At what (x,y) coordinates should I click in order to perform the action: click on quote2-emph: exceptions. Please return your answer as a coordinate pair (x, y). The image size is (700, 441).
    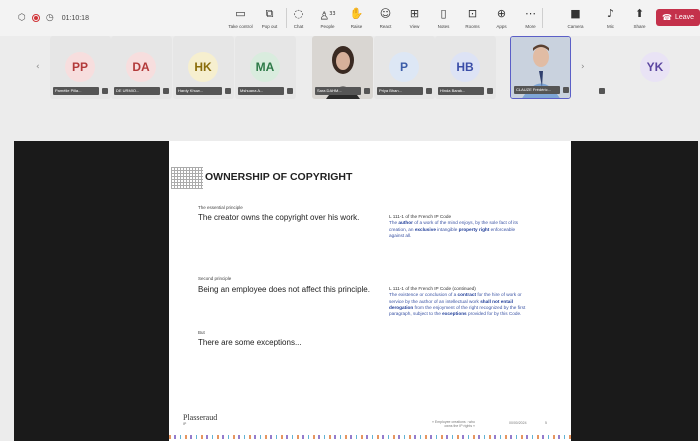
    Looking at the image, I should click on (454, 314).